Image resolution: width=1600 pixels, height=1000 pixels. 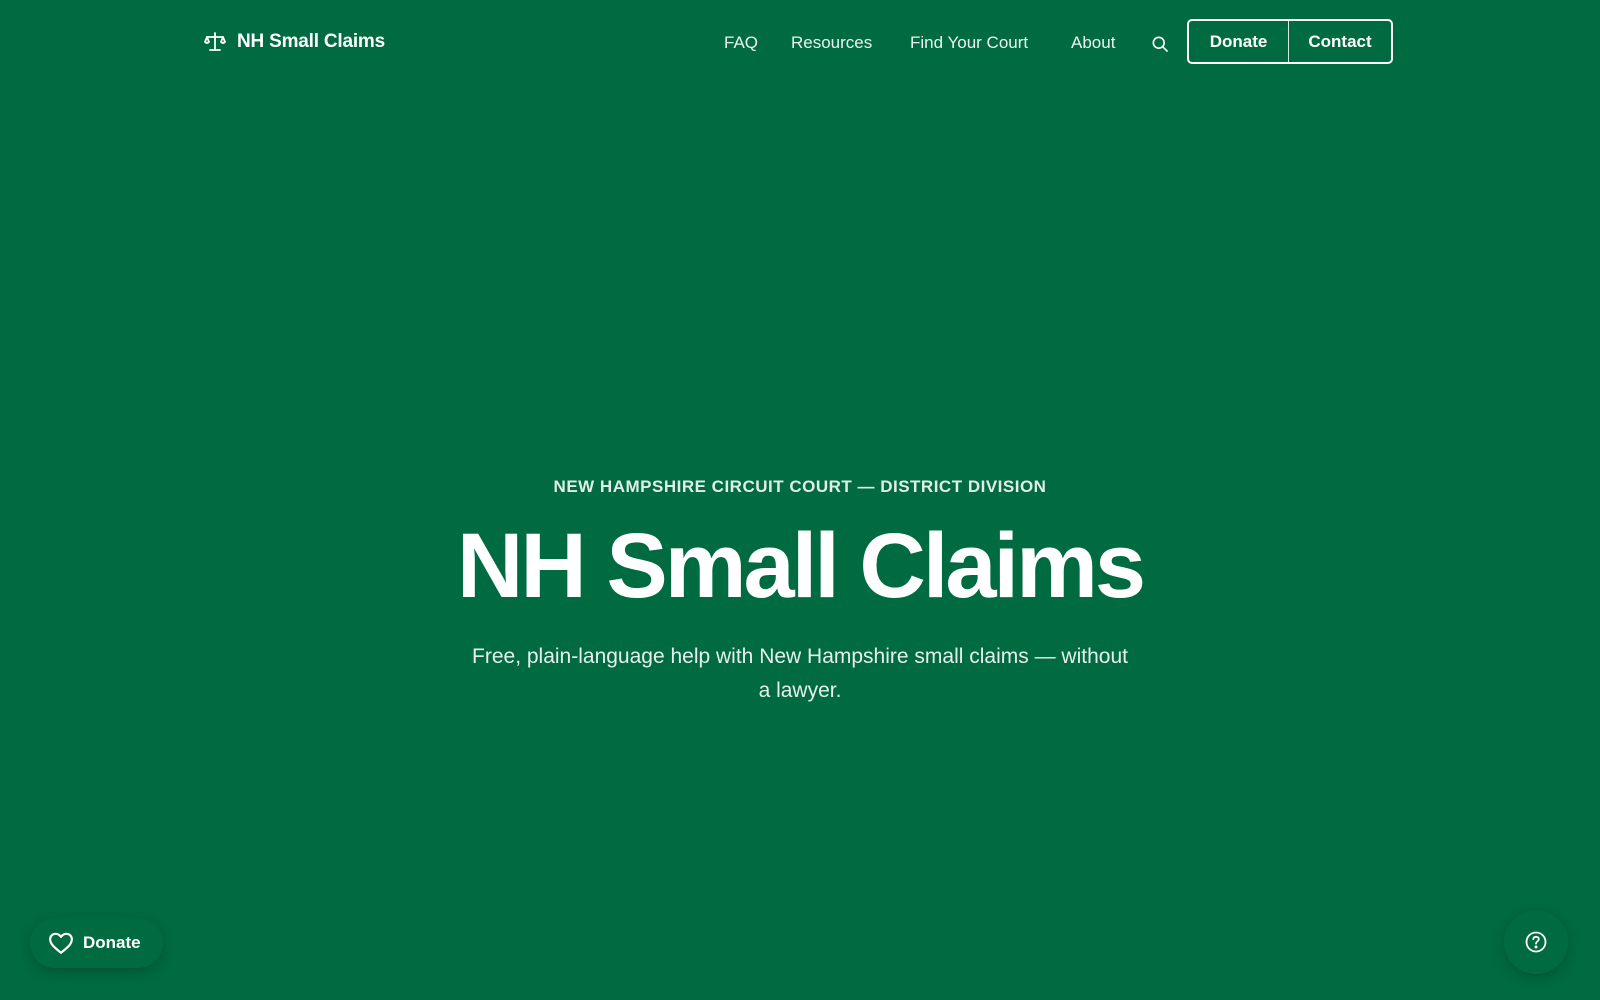 I want to click on search-button, so click(x=1160, y=44).